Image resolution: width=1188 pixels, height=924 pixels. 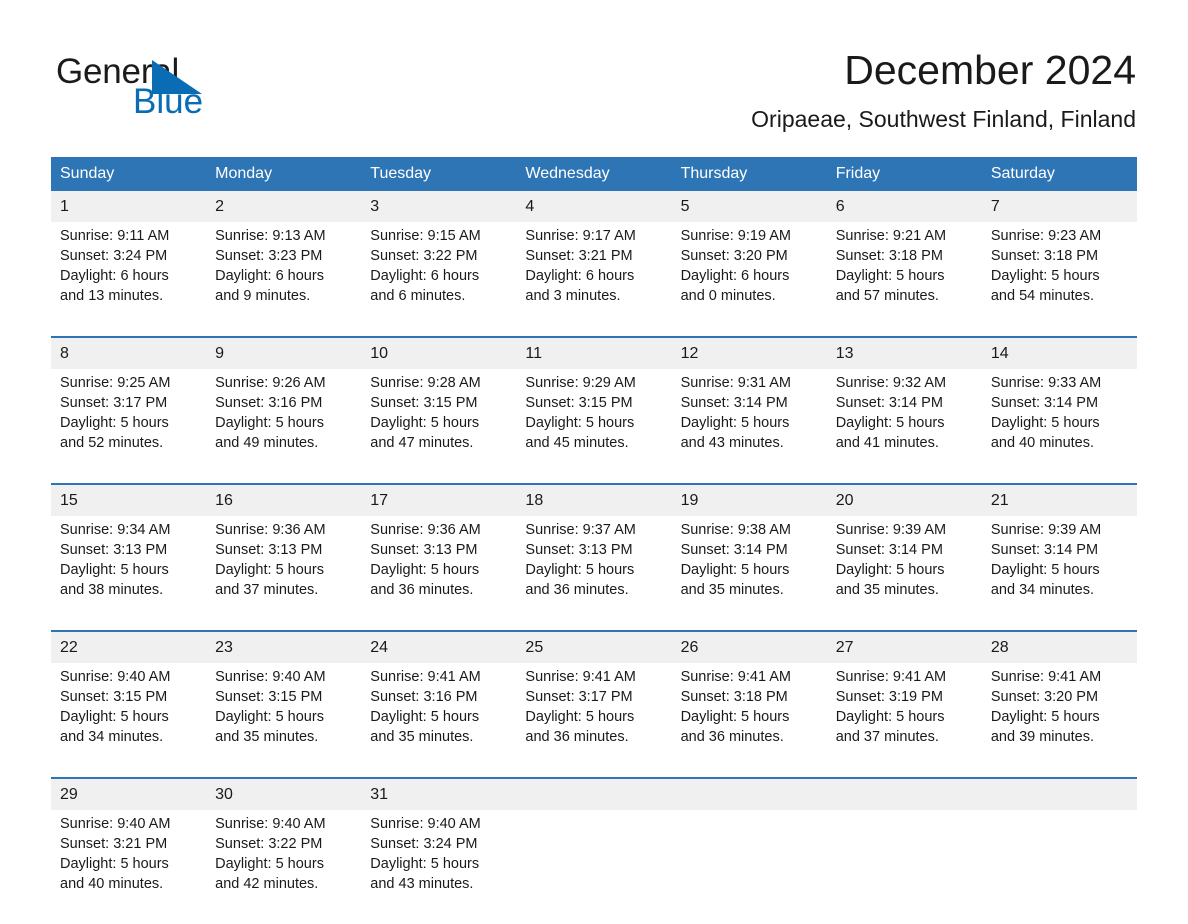 I want to click on weekday-header-wednesday: Wednesday, so click(x=594, y=174).